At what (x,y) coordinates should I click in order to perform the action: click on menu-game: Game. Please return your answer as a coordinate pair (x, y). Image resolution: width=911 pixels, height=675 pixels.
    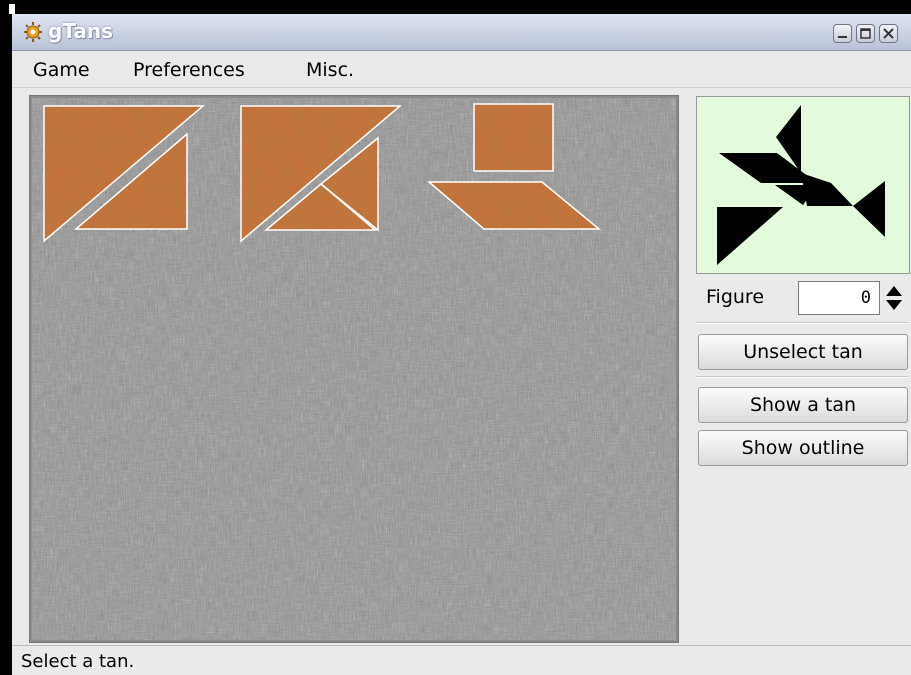
    Looking at the image, I should click on (61, 70).